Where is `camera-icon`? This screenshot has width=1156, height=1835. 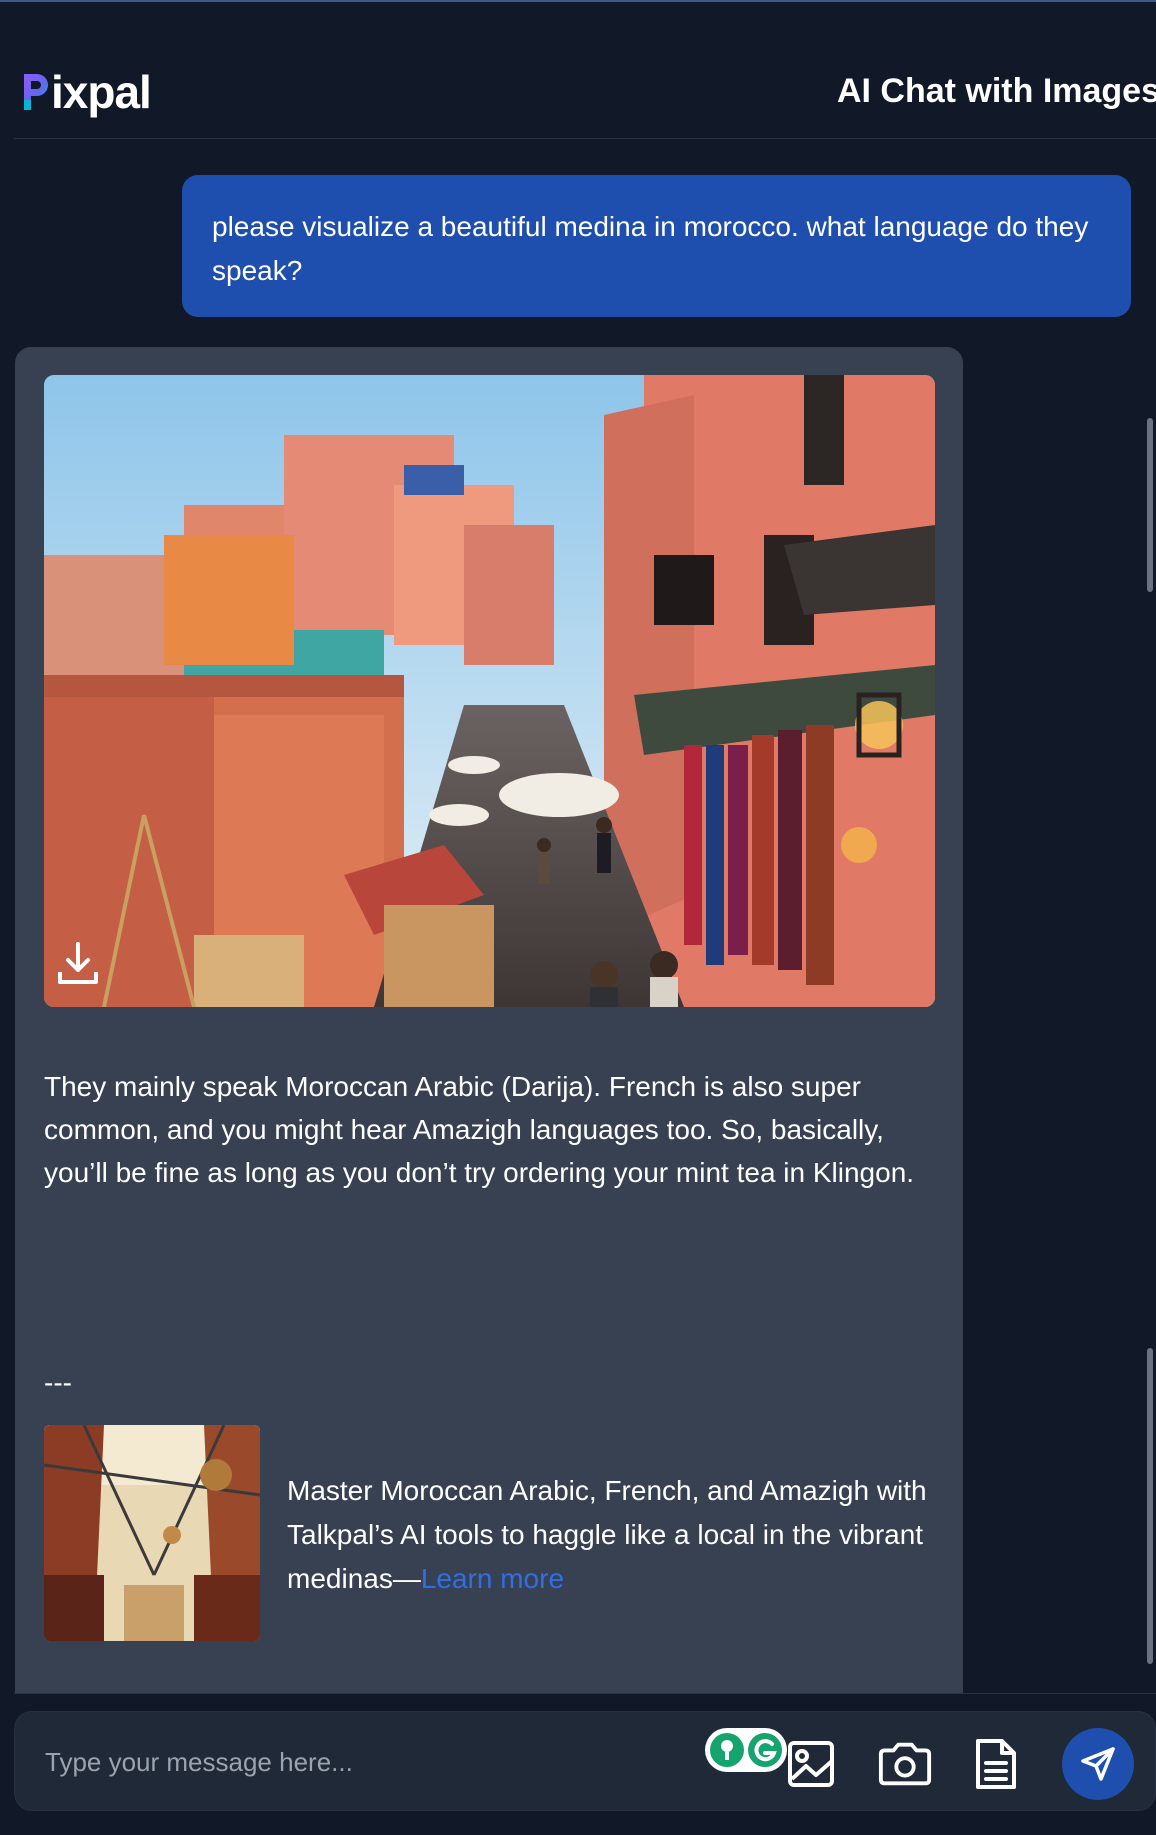
camera-icon is located at coordinates (905, 1764).